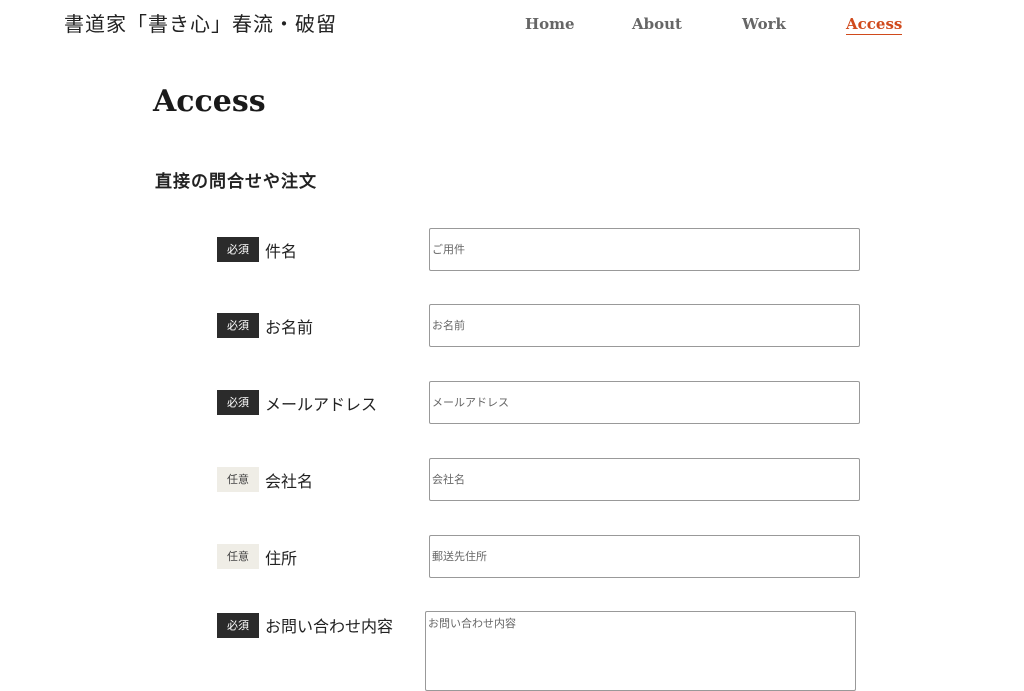 The width and height of the screenshot is (1024, 691). I want to click on inquiry-label: お問い合わせ内容, so click(329, 626).